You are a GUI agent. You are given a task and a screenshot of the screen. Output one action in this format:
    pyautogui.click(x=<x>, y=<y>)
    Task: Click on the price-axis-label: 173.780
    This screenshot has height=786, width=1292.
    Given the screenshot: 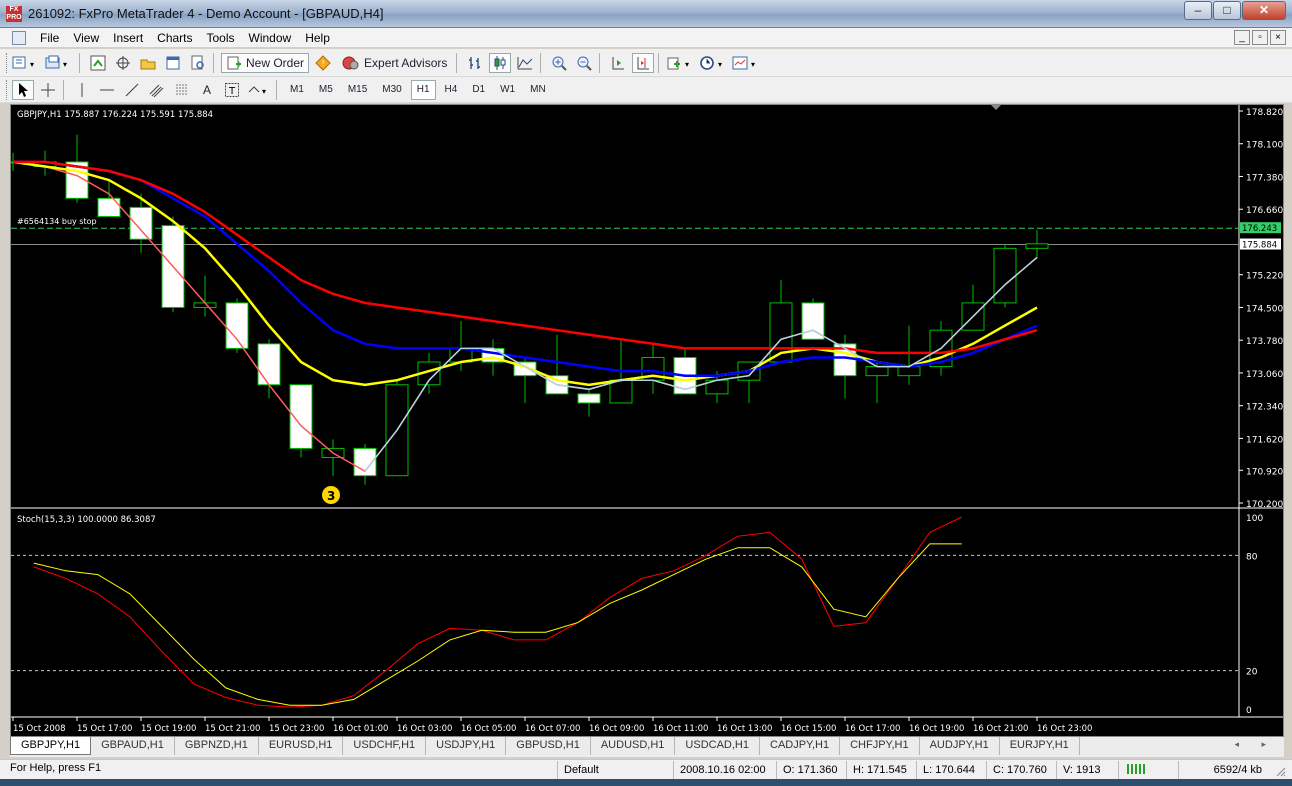 What is the action you would take?
    pyautogui.click(x=1264, y=342)
    